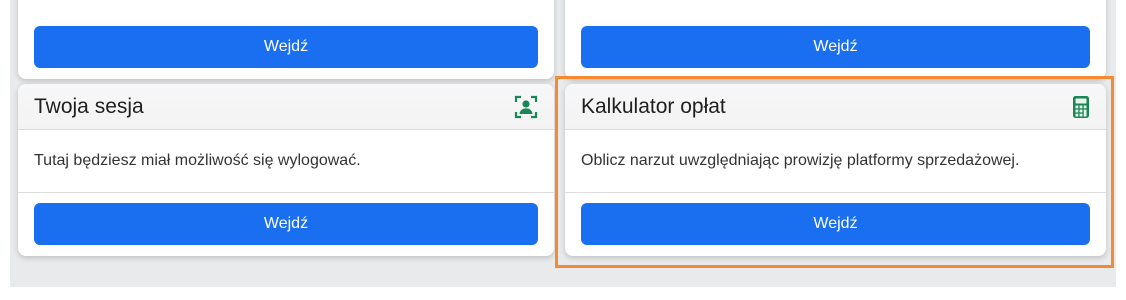 Image resolution: width=1126 pixels, height=300 pixels. Describe the element at coordinates (1081, 107) in the screenshot. I see `calculator-icon` at that location.